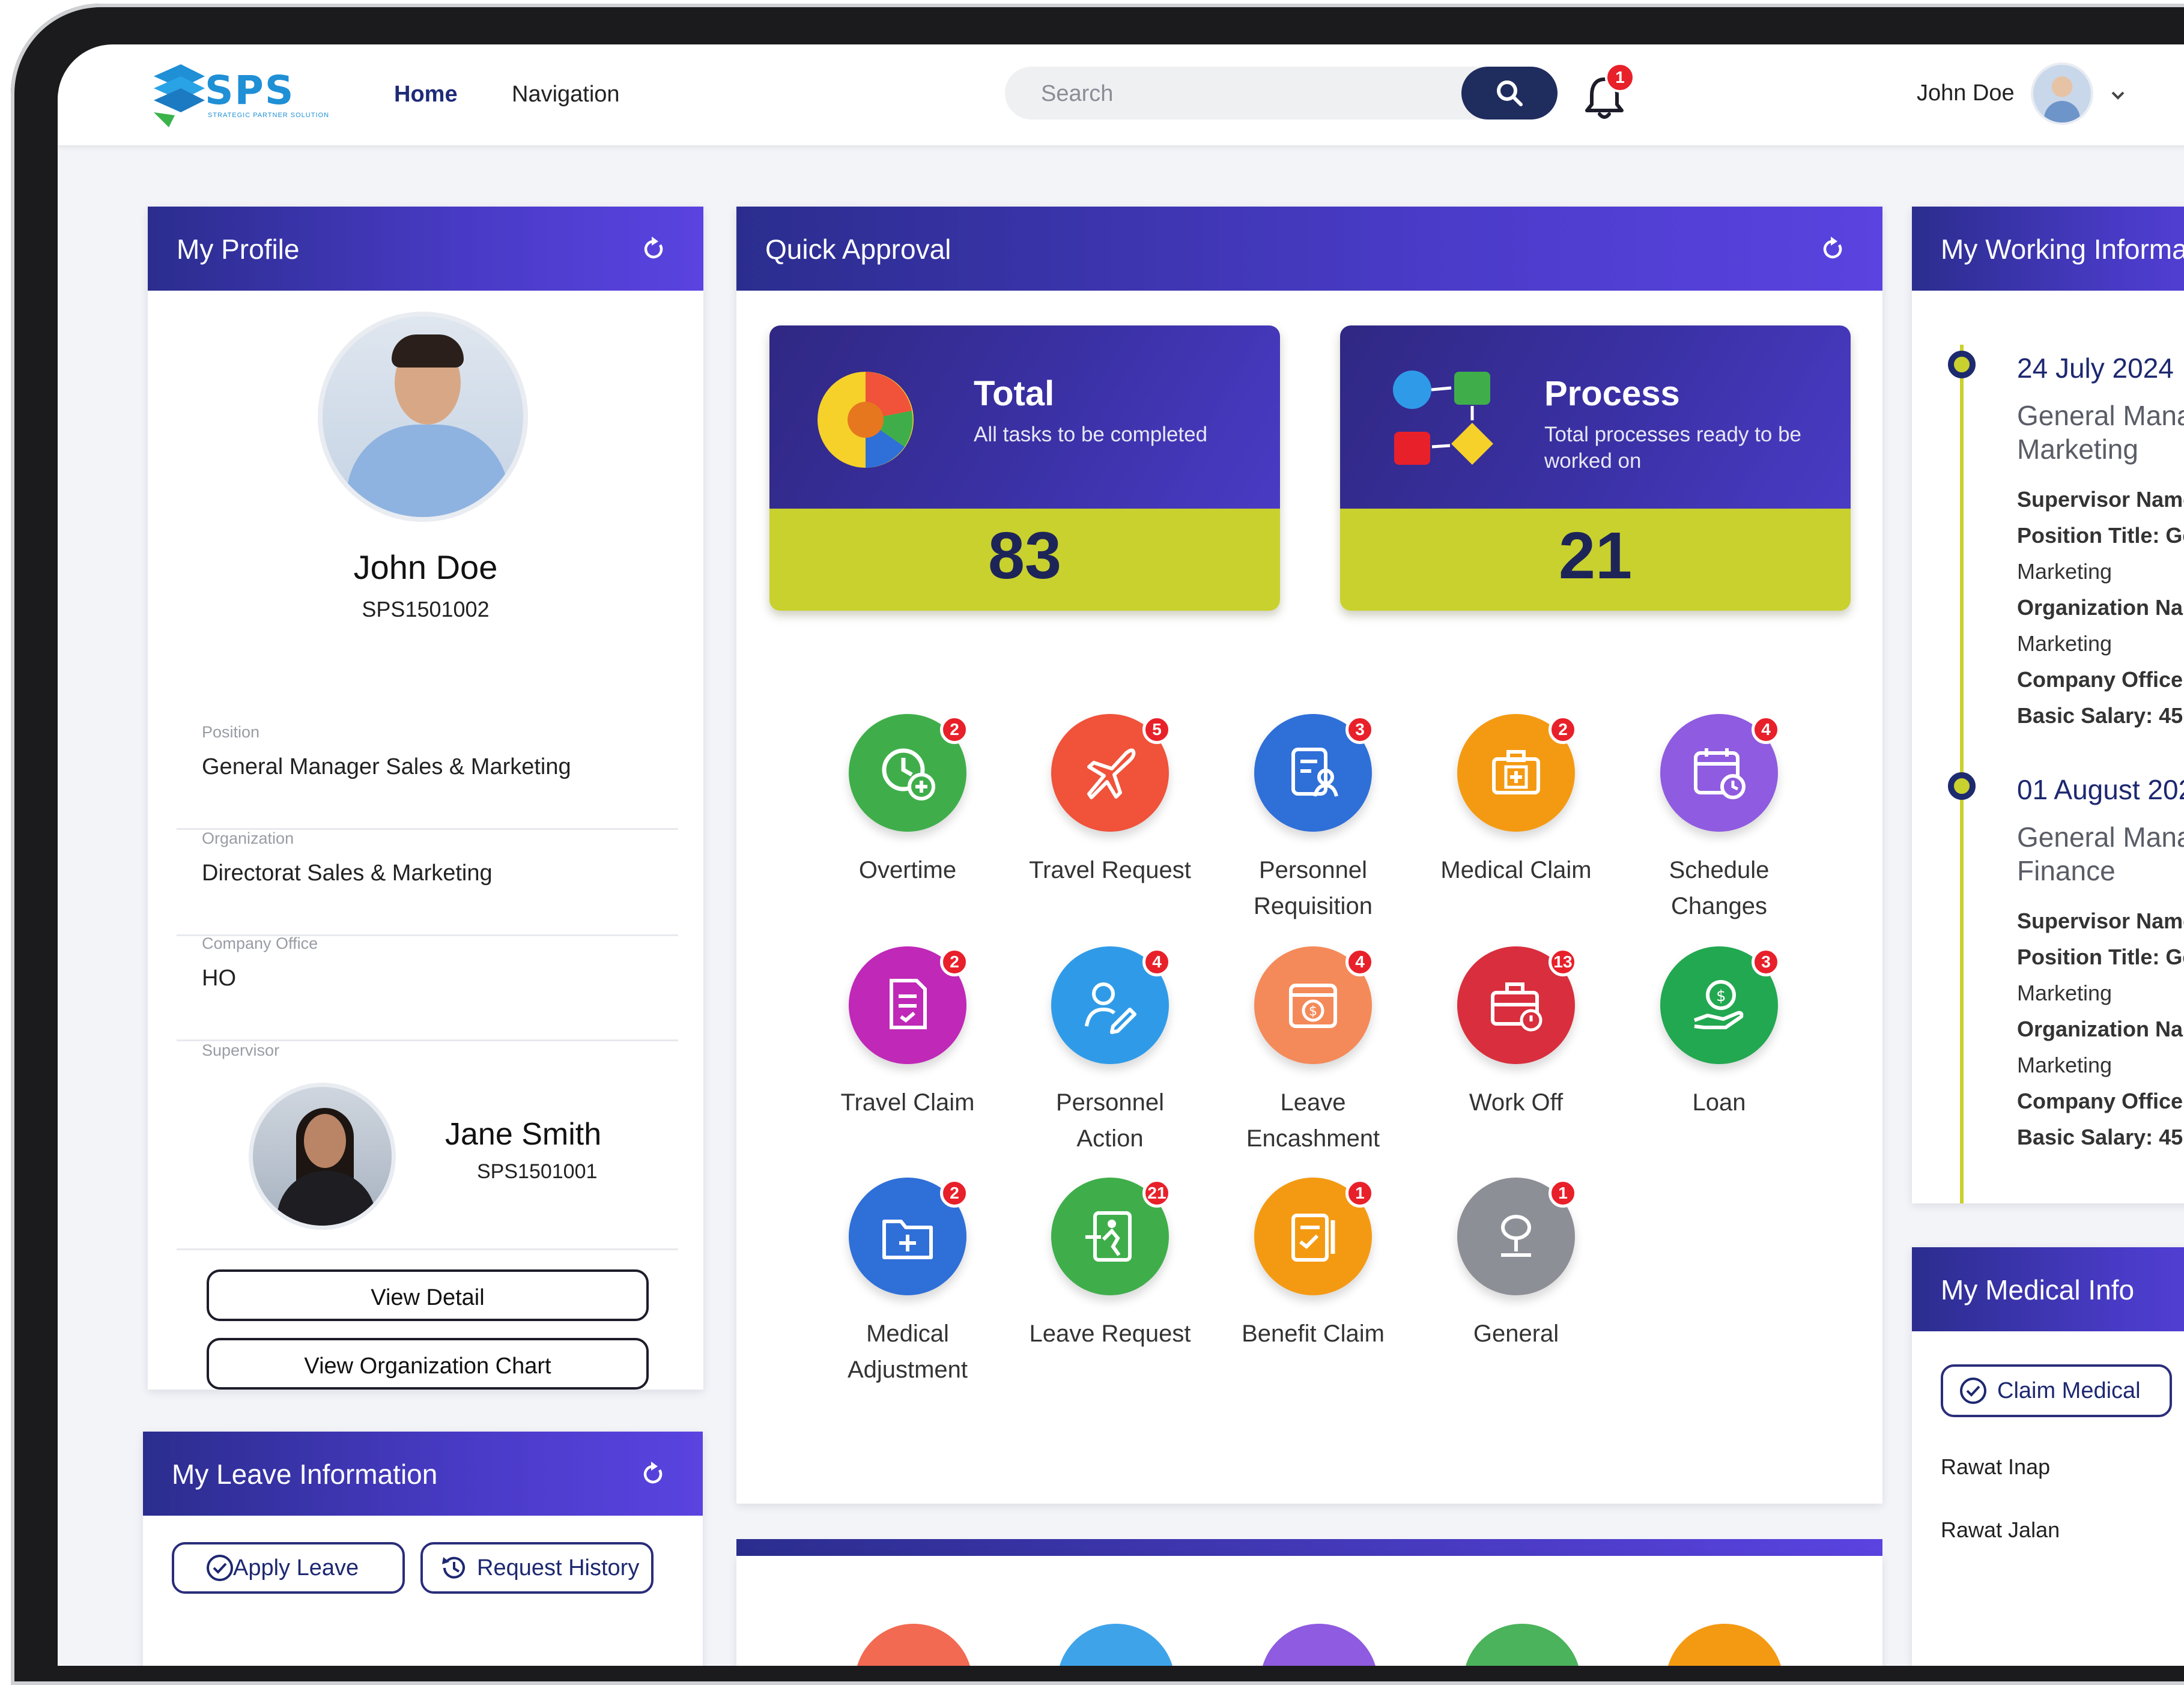 This screenshot has height=1685, width=2184. What do you see at coordinates (908, 1033) in the screenshot?
I see `approval-item-travel-claim: 2 Travel Claim` at bounding box center [908, 1033].